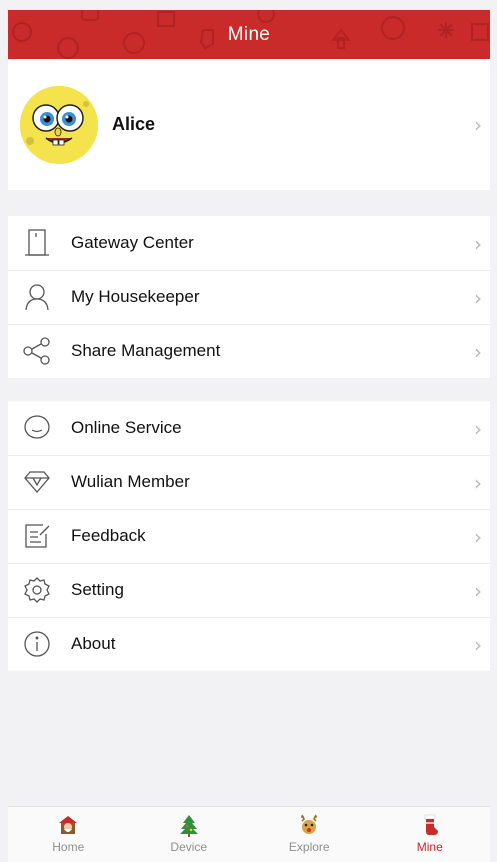  I want to click on menu-item-label: My Housekeeper, so click(135, 296).